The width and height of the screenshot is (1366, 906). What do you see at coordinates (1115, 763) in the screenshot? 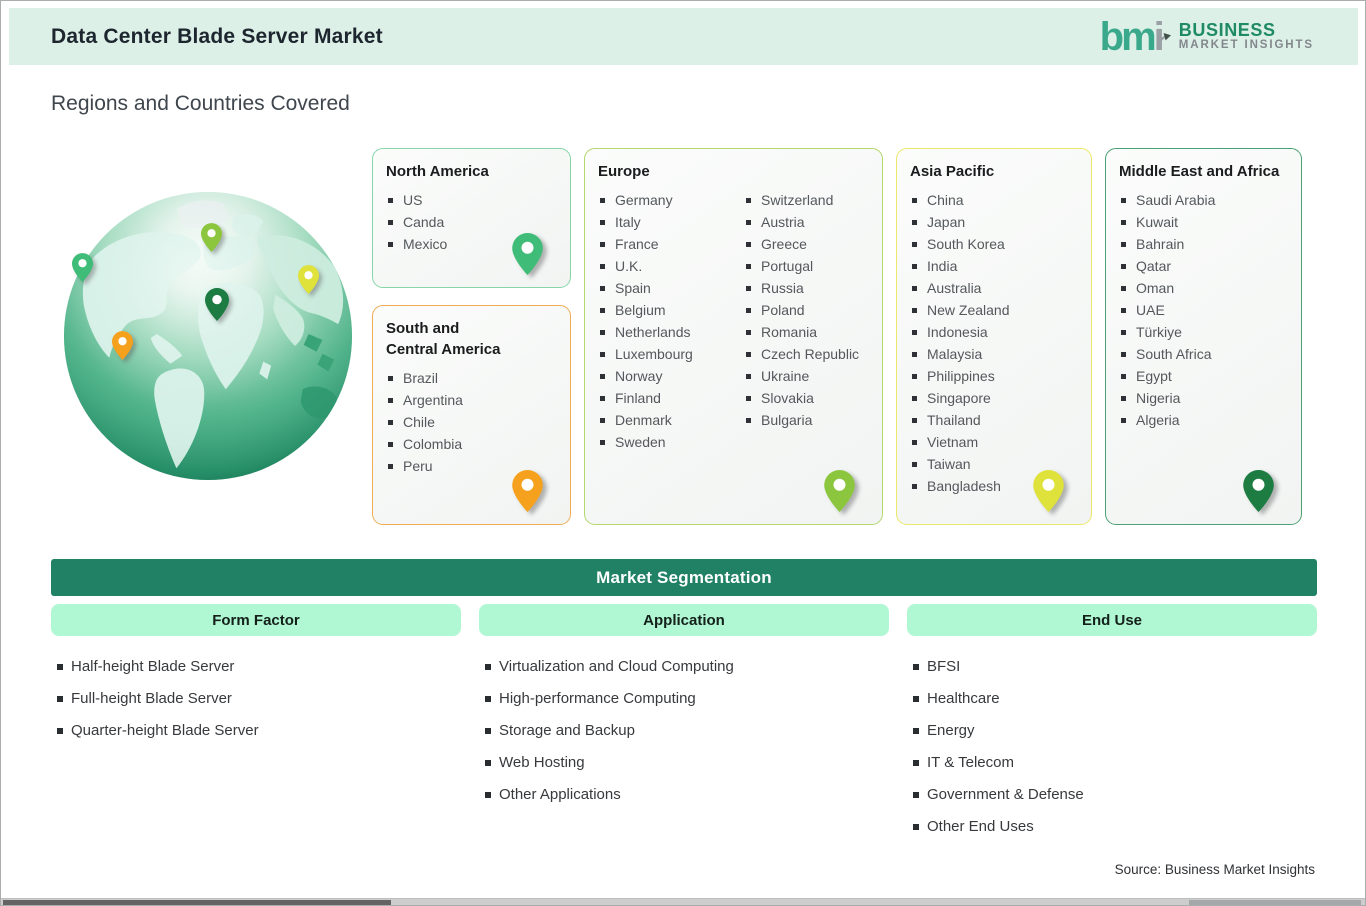
I see `list-item: IT & Telecom` at bounding box center [1115, 763].